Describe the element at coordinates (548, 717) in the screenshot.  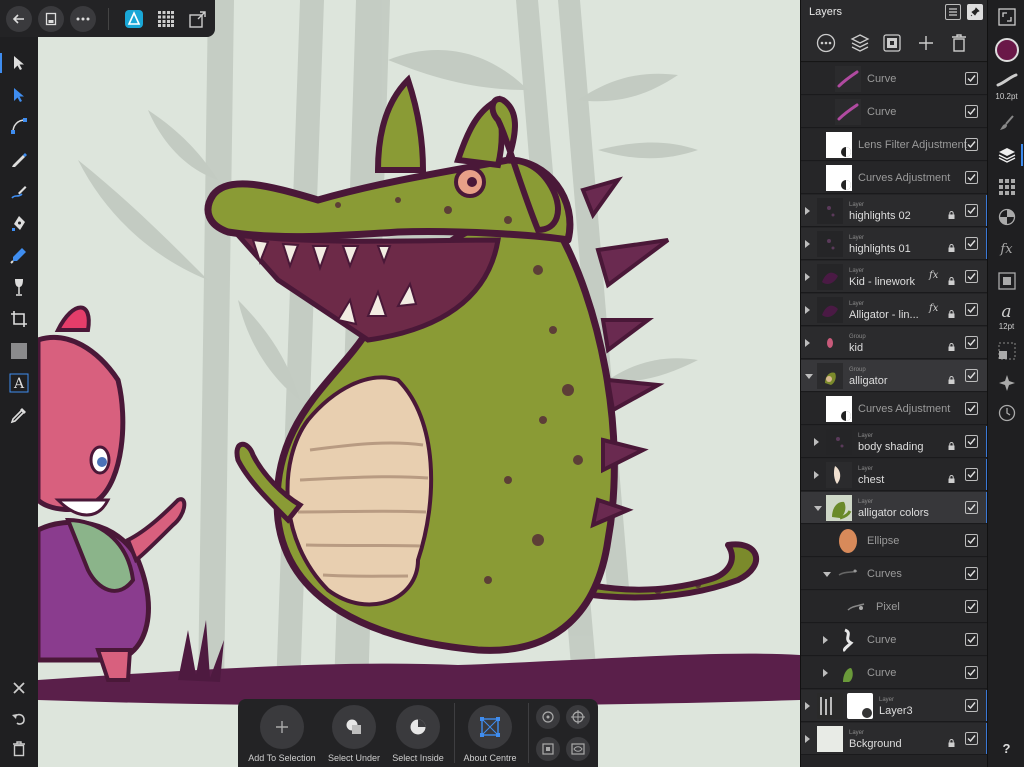
I see `snapping-button` at that location.